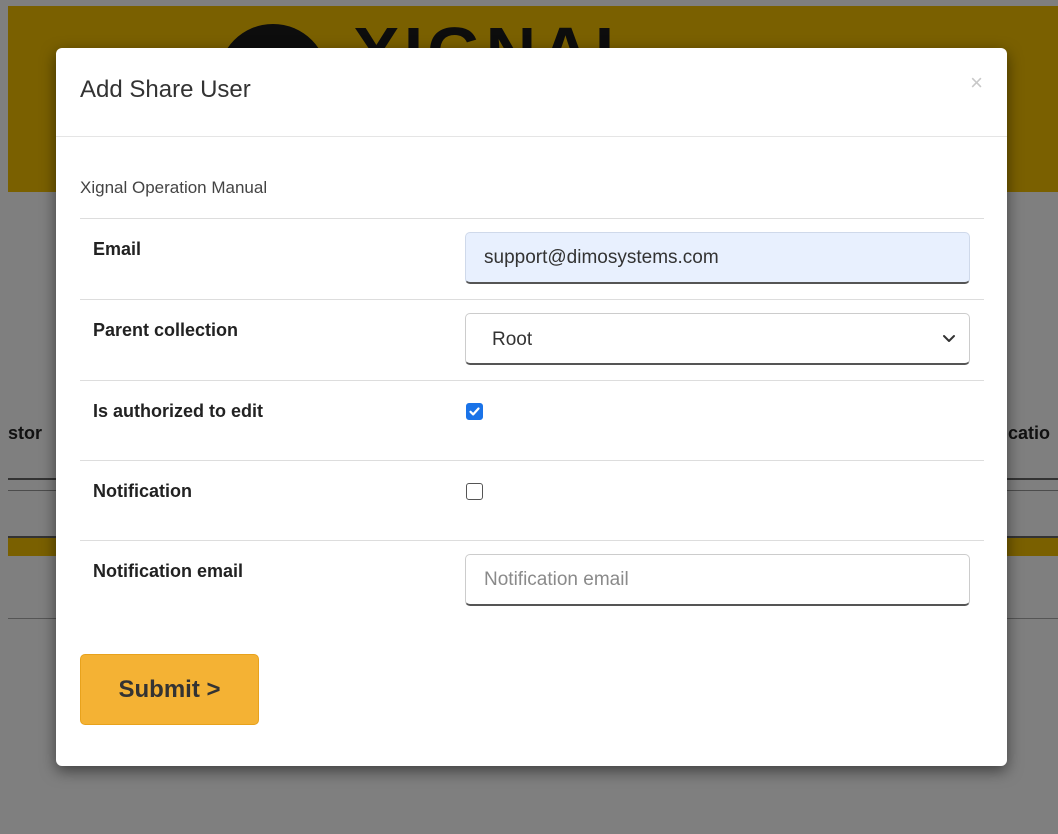 The width and height of the screenshot is (1058, 834). What do you see at coordinates (717, 580) in the screenshot?
I see `notification-email-field` at bounding box center [717, 580].